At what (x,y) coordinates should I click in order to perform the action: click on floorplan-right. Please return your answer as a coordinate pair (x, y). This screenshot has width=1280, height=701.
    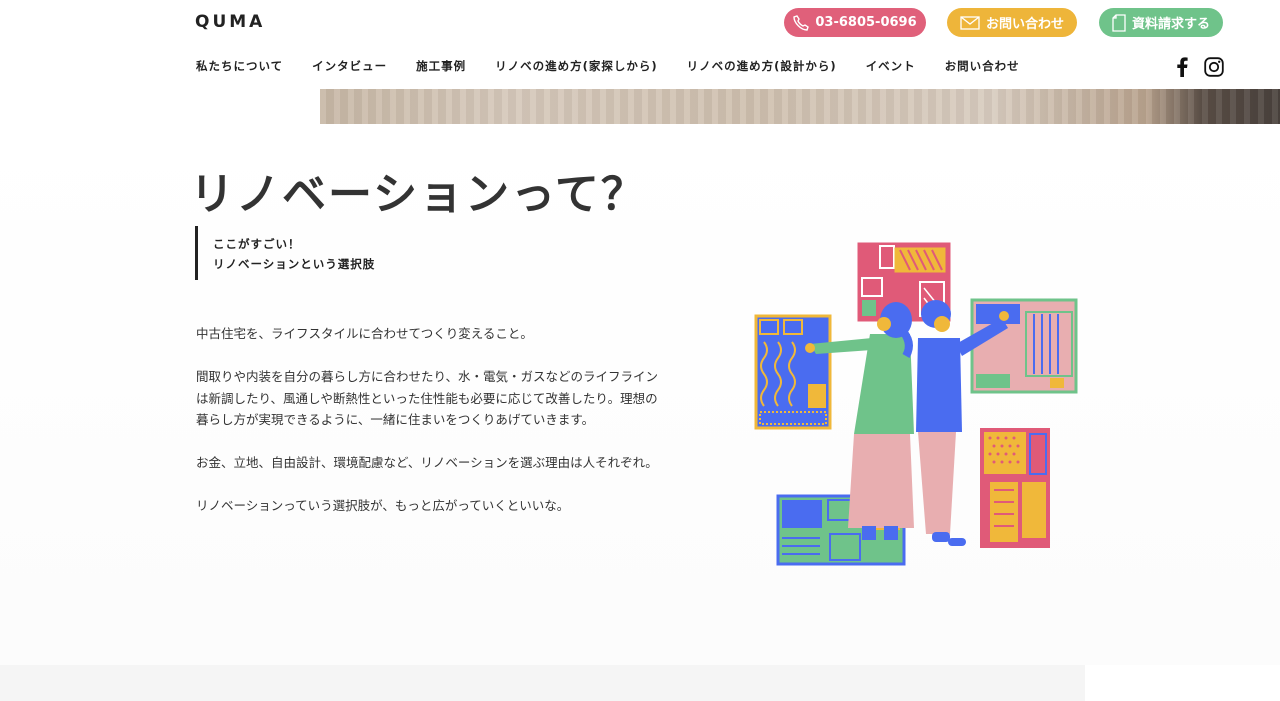
    Looking at the image, I should click on (1024, 346).